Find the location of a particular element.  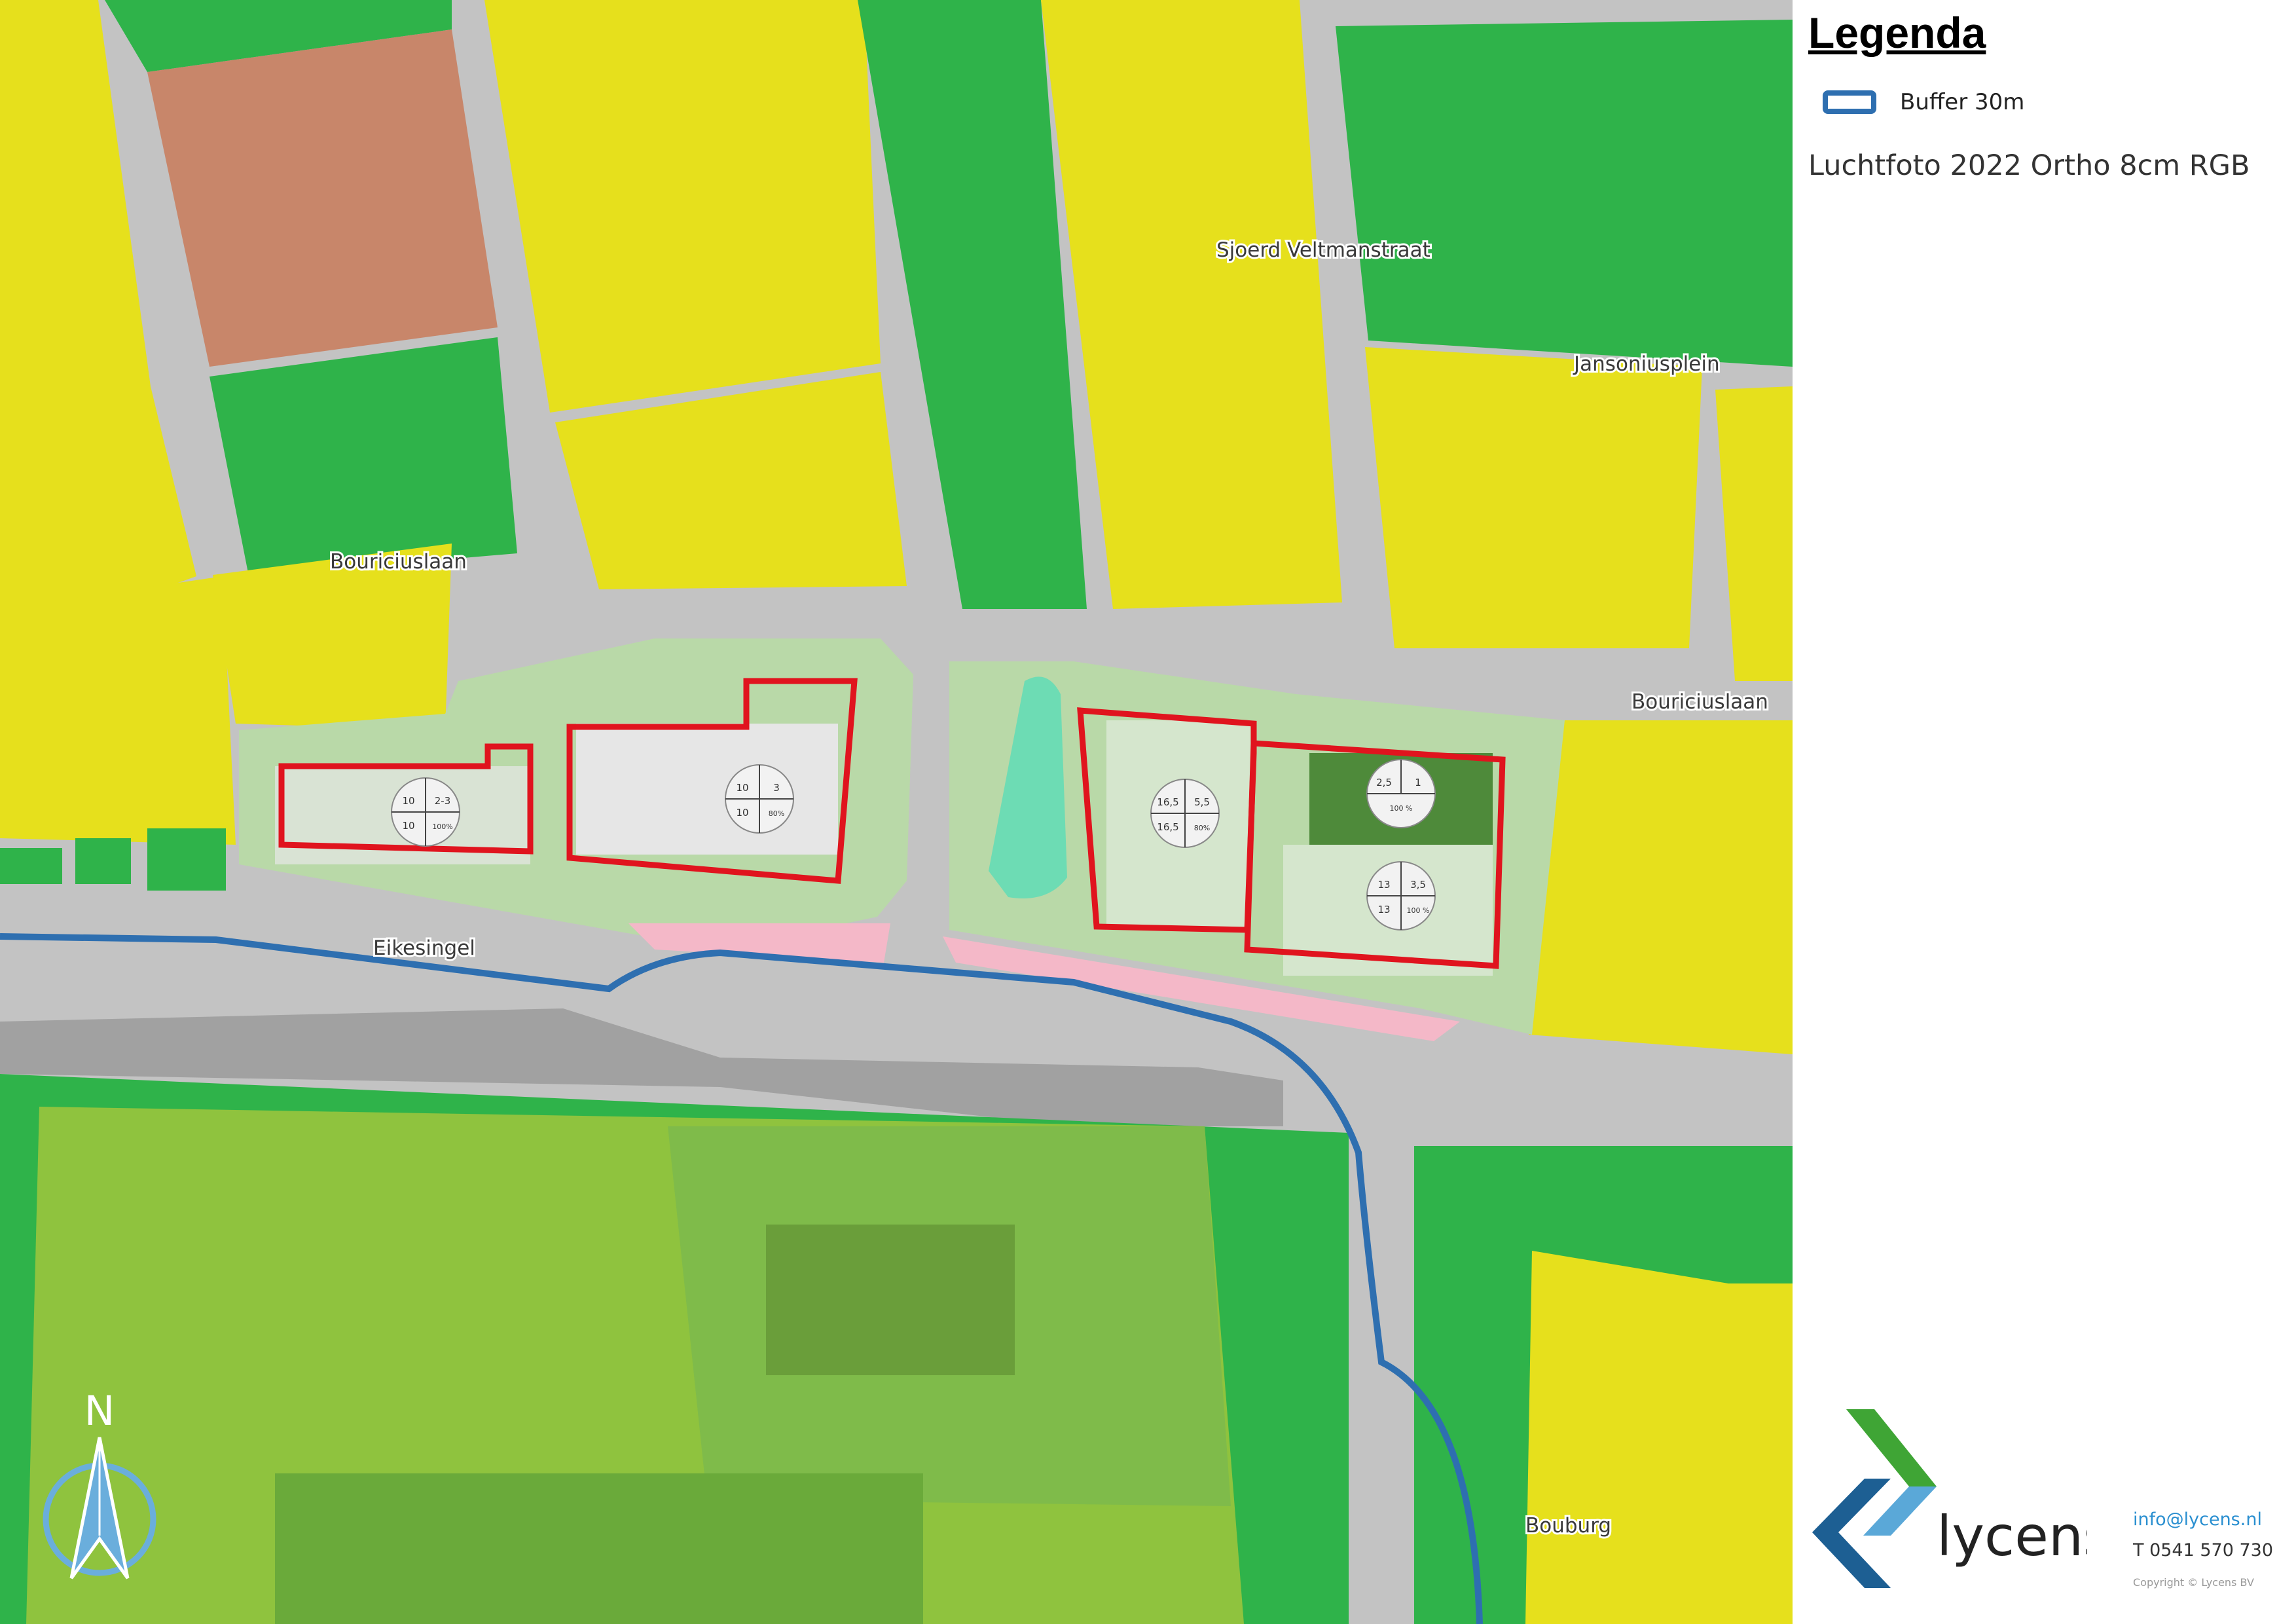

plot-3-height-2: 16,5 is located at coordinates (1167, 827).